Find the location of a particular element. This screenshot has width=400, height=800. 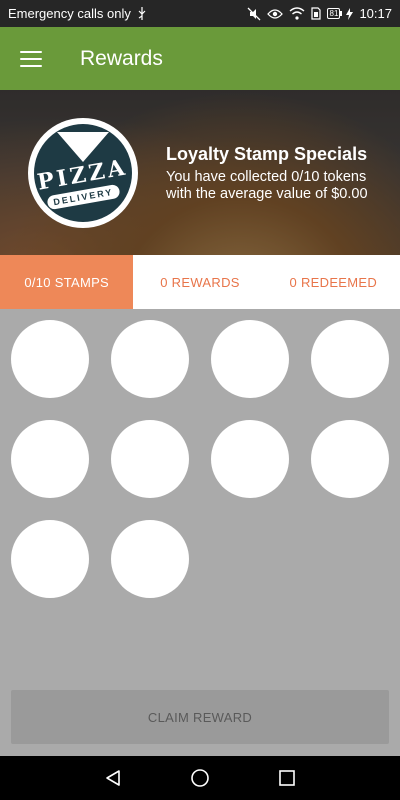

status-left: Emergency calls only is located at coordinates (77, 13).